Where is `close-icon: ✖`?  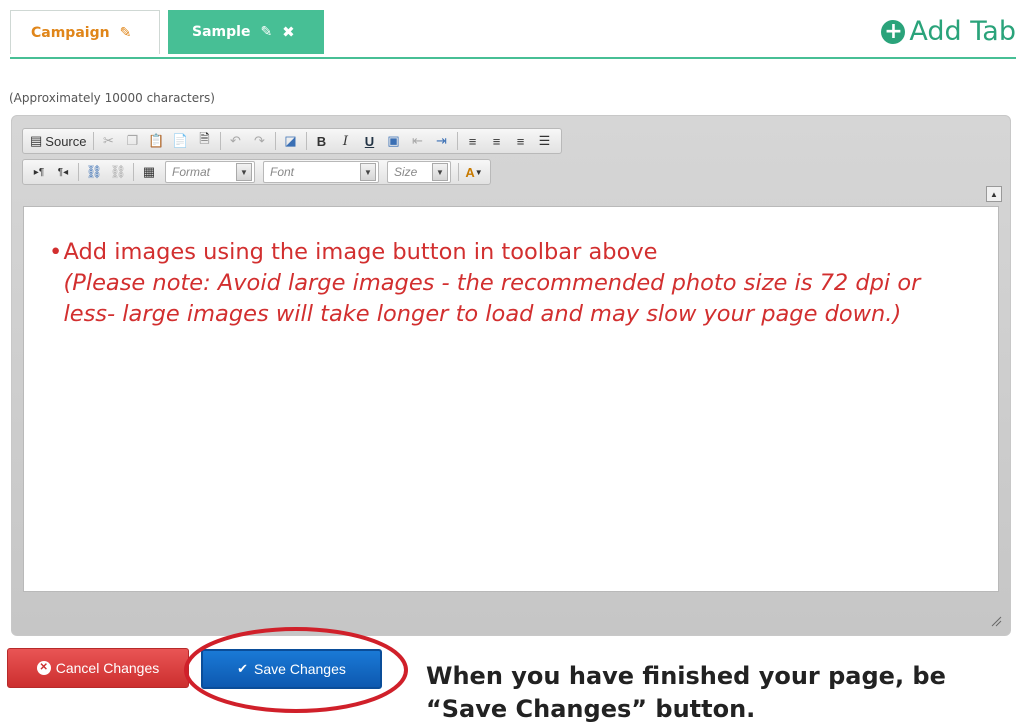 close-icon: ✖ is located at coordinates (288, 32).